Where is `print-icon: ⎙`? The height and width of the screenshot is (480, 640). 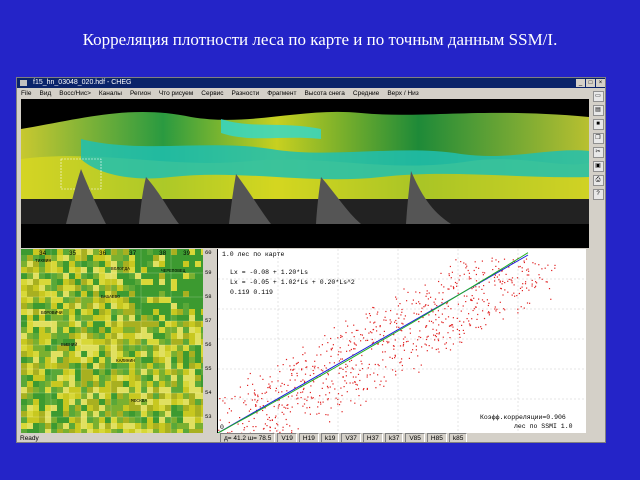
print-icon: ⎙ is located at coordinates (598, 180).